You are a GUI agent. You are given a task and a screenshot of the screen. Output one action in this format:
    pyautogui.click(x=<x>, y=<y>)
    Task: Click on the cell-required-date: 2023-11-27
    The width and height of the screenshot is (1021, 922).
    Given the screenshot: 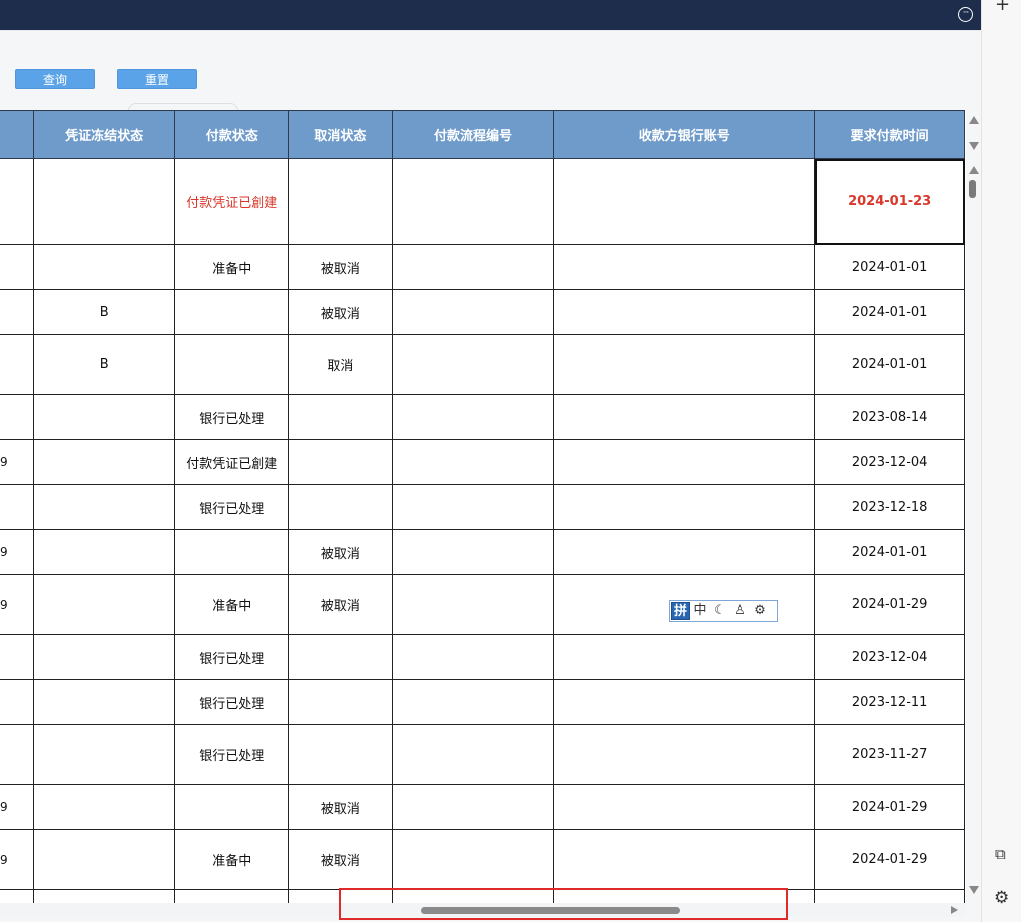 What is the action you would take?
    pyautogui.click(x=889, y=754)
    